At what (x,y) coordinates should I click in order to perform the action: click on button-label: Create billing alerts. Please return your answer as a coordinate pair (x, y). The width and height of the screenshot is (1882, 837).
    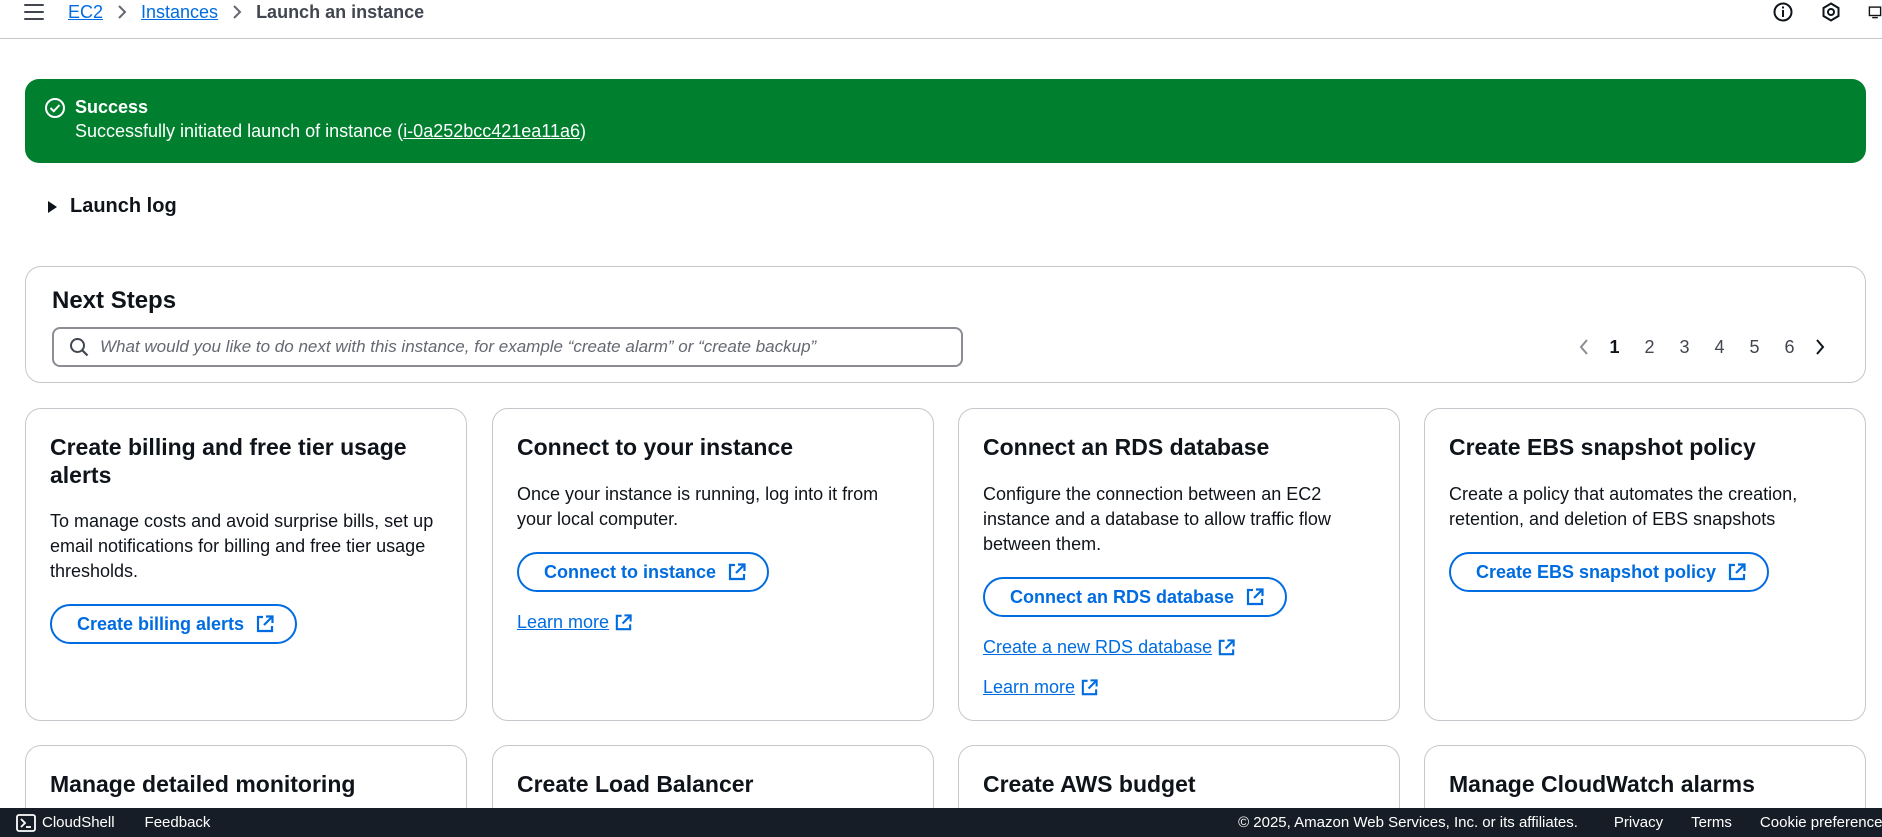
    Looking at the image, I should click on (161, 623).